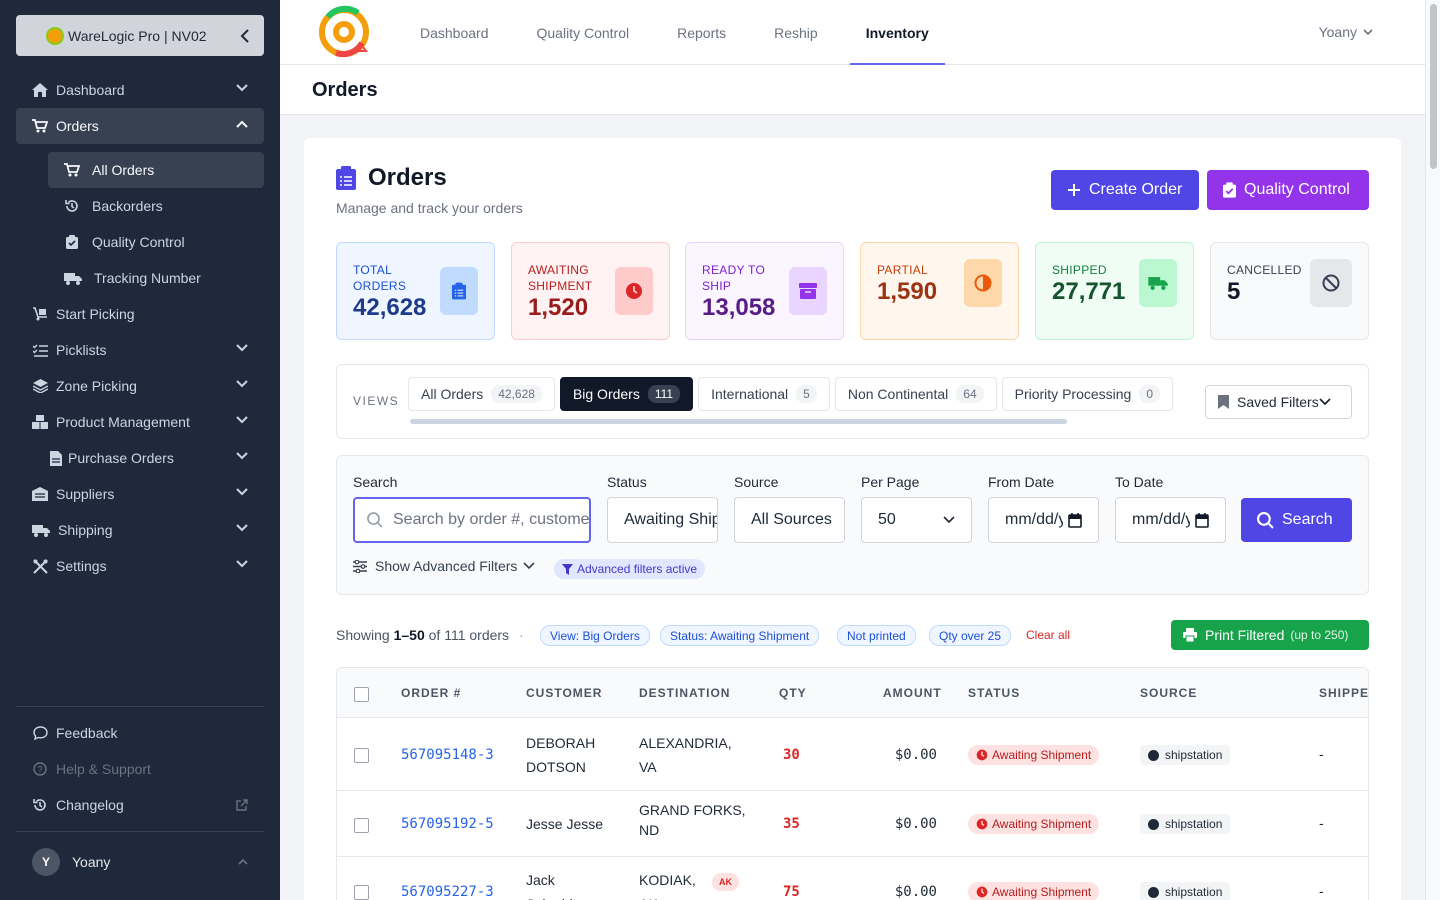  What do you see at coordinates (140, 530) in the screenshot?
I see `sidebar-item-shipping: Shipping` at bounding box center [140, 530].